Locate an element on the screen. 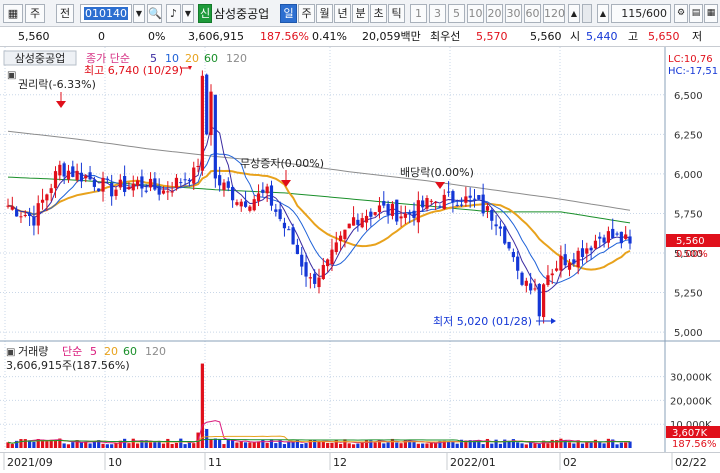 This screenshot has width=720, height=473. volume-legend-120: 120 is located at coordinates (155, 351).